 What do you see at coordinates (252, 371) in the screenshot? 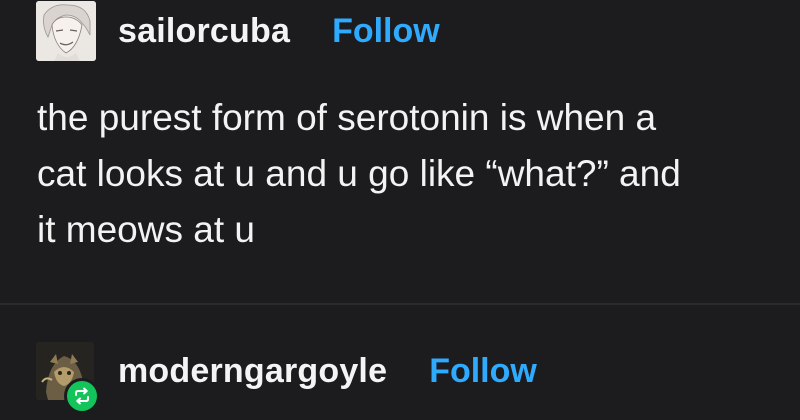
I see `username: moderngargoyle` at bounding box center [252, 371].